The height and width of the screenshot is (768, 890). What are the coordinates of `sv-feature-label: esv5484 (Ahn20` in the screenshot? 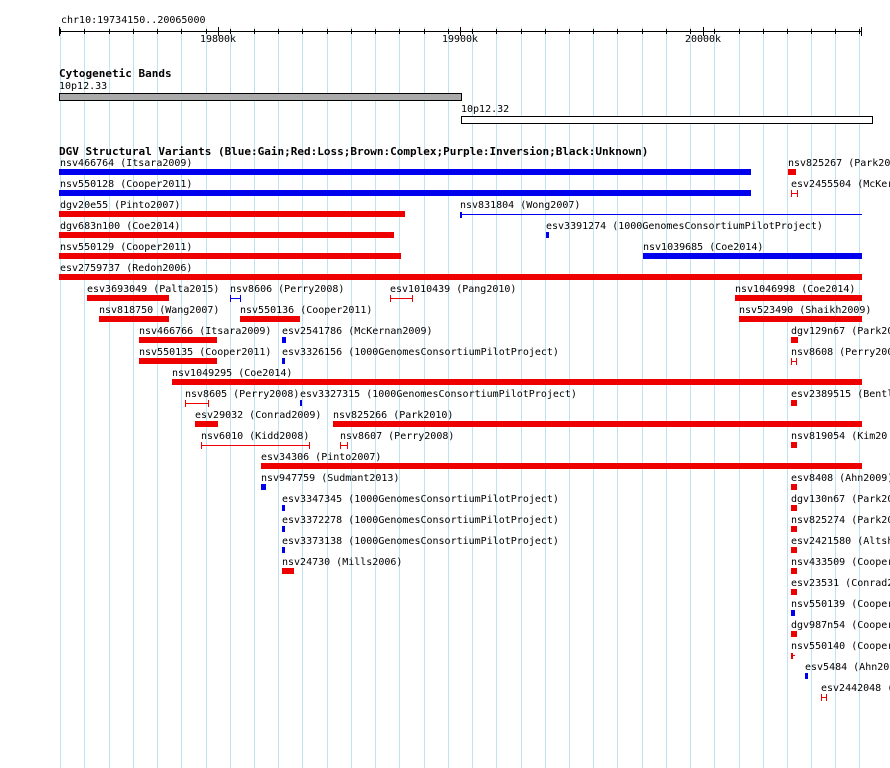 It's located at (847, 667).